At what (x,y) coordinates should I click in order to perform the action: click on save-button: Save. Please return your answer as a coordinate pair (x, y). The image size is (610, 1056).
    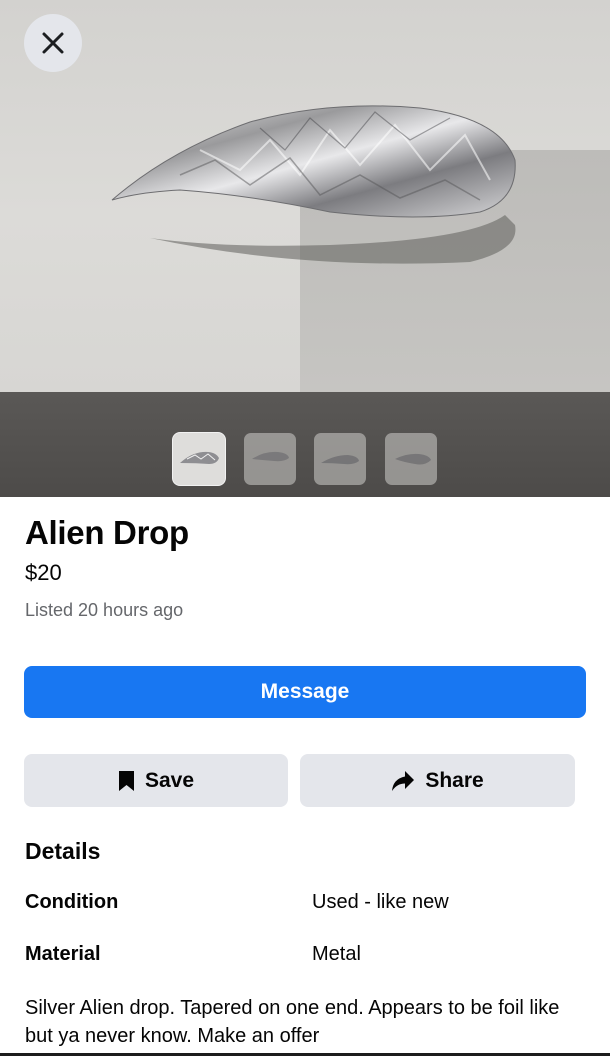
    Looking at the image, I should click on (156, 780).